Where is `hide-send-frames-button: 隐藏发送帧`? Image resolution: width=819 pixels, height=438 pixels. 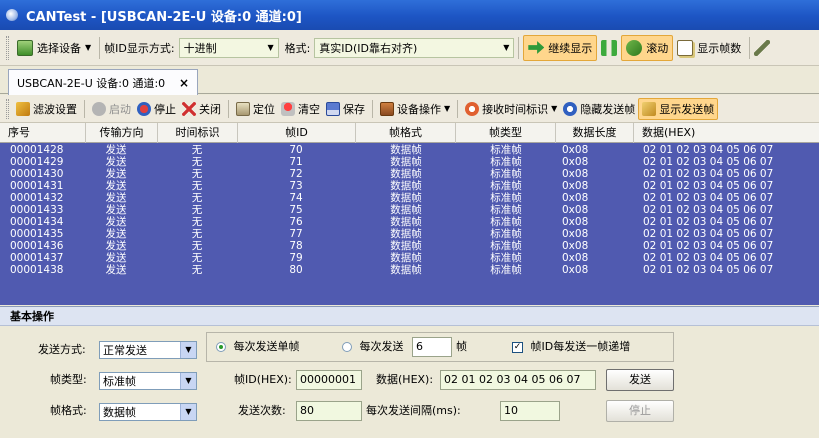 hide-send-frames-button: 隐藏发送帧 is located at coordinates (599, 109).